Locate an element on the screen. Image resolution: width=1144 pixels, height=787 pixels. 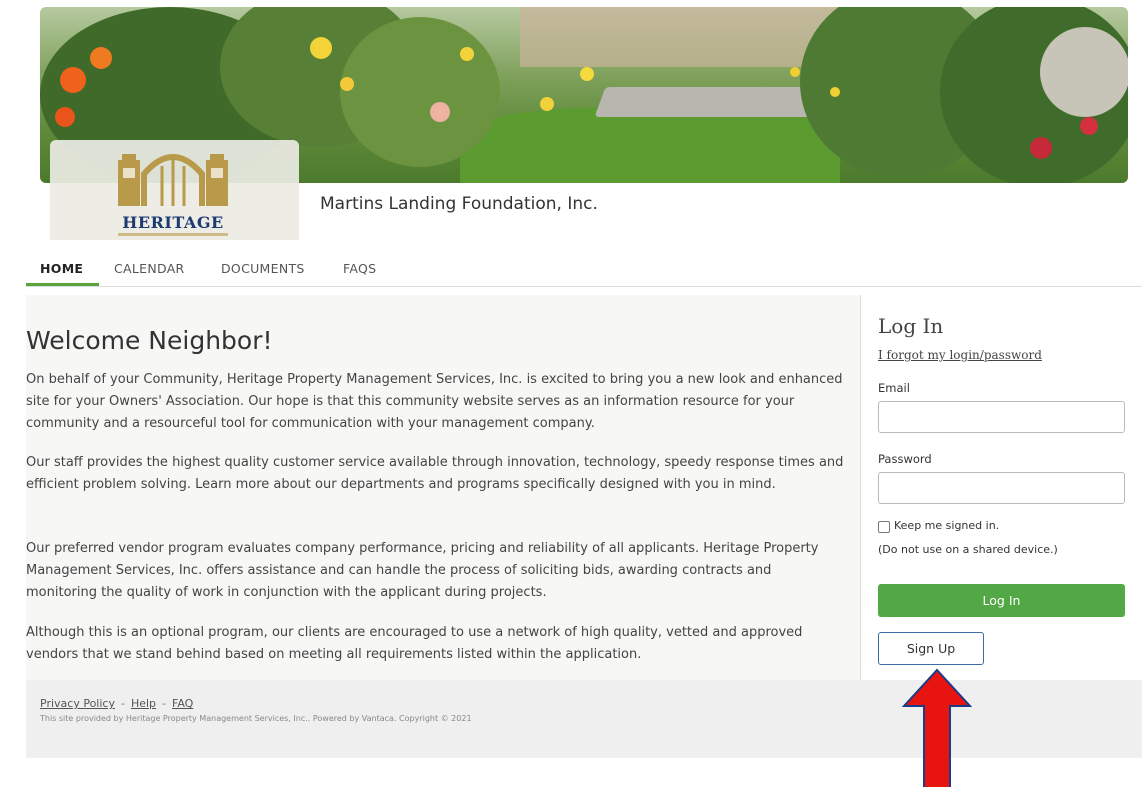
heritage-gate-logo-icon is located at coordinates (173, 180).